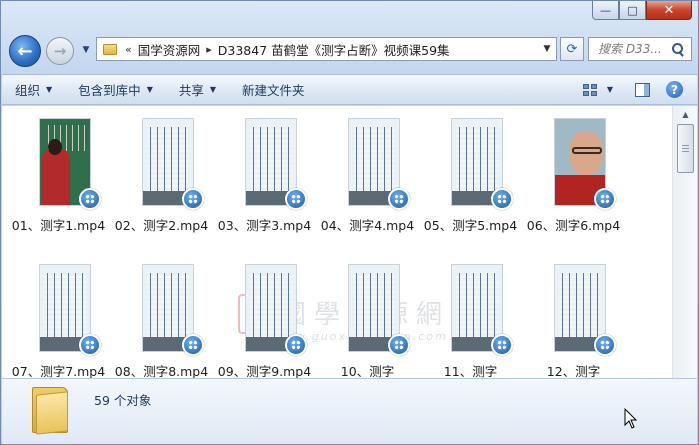 The width and height of the screenshot is (699, 445). What do you see at coordinates (685, 114) in the screenshot?
I see `scroll-up-icon: ▲` at bounding box center [685, 114].